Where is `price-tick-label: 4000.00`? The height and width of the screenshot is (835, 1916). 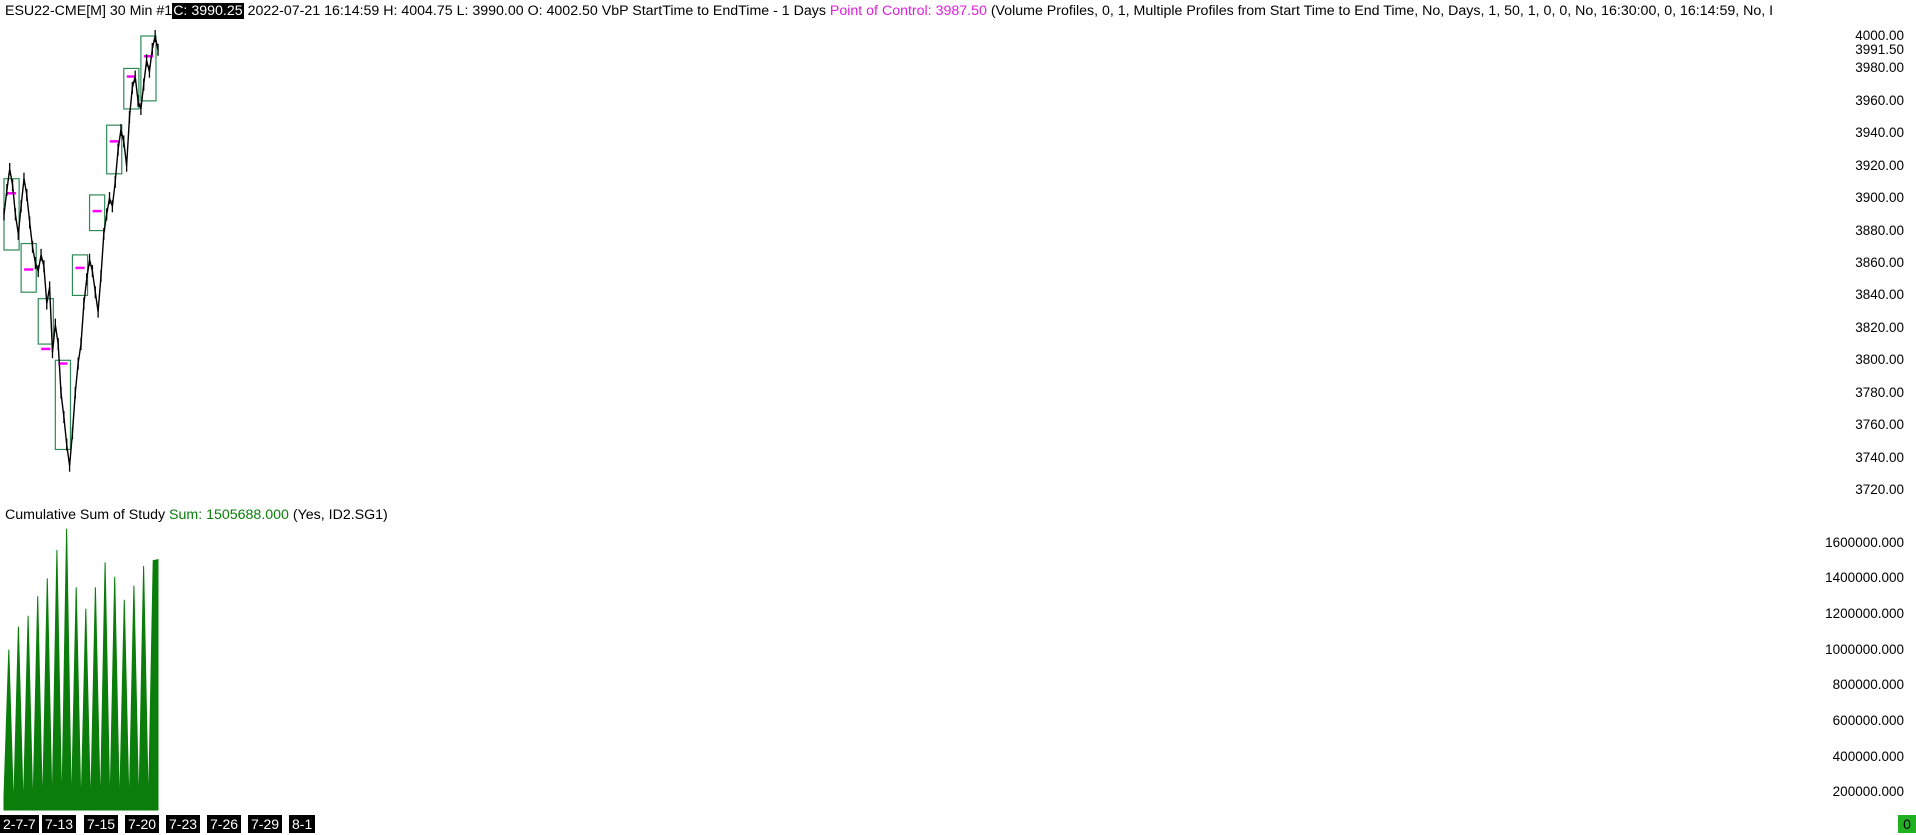
price-tick-label: 4000.00 is located at coordinates (1879, 35).